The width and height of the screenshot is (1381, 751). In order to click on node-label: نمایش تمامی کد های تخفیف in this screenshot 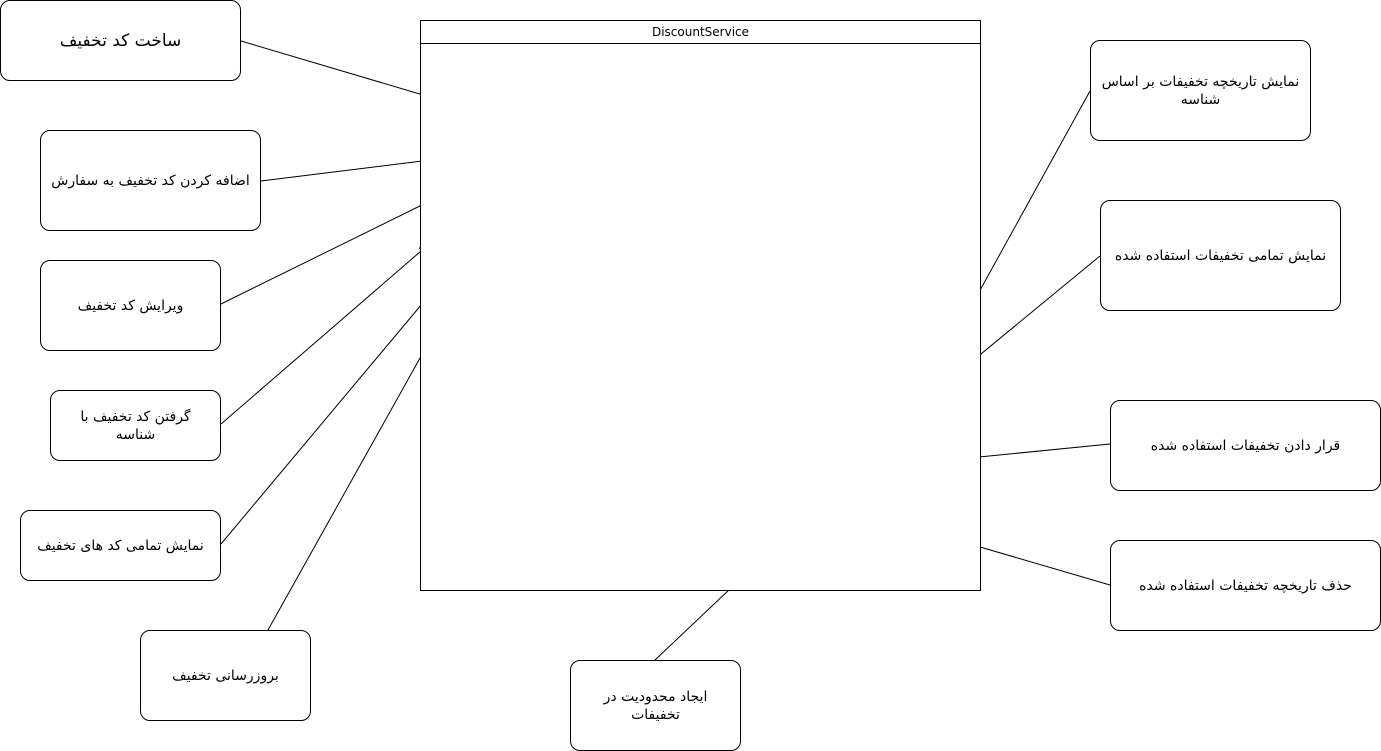, I will do `click(120, 545)`.